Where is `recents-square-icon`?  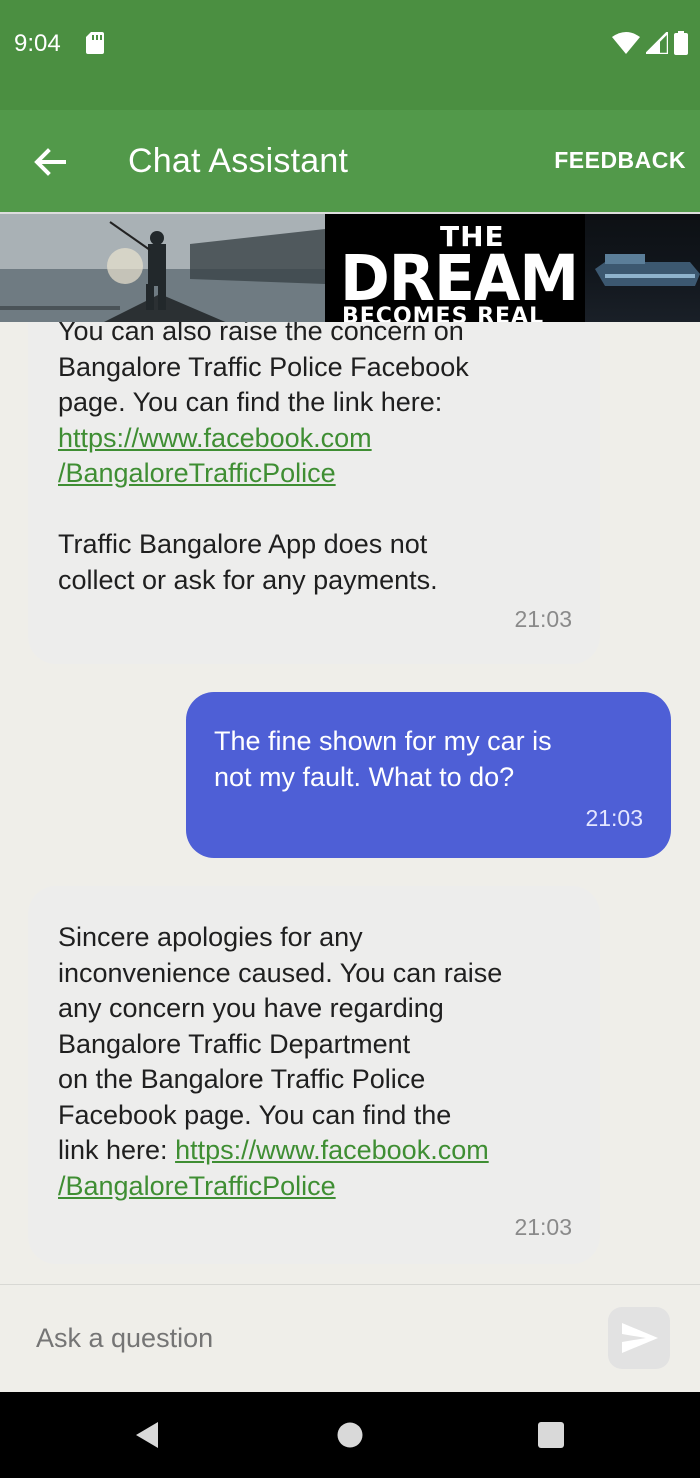
recents-square-icon is located at coordinates (551, 1435).